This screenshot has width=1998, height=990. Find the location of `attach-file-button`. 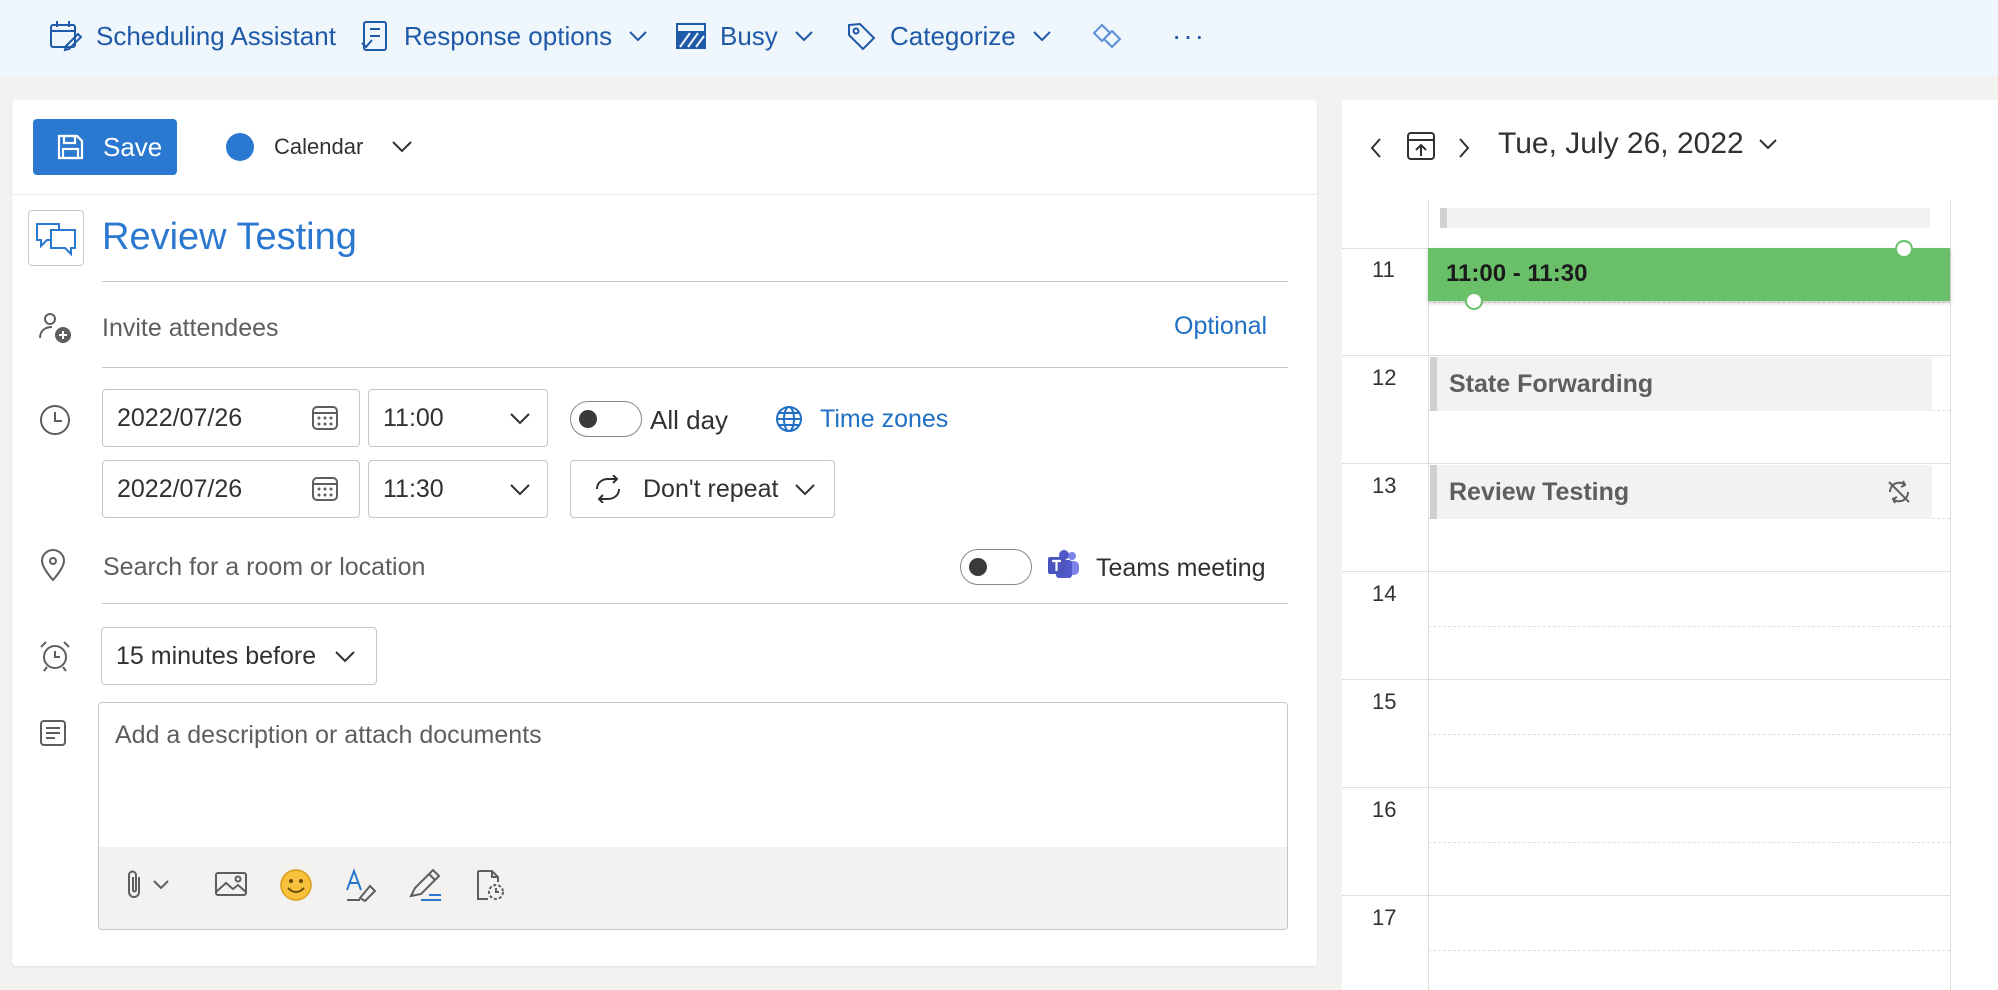

attach-file-button is located at coordinates (148, 884).